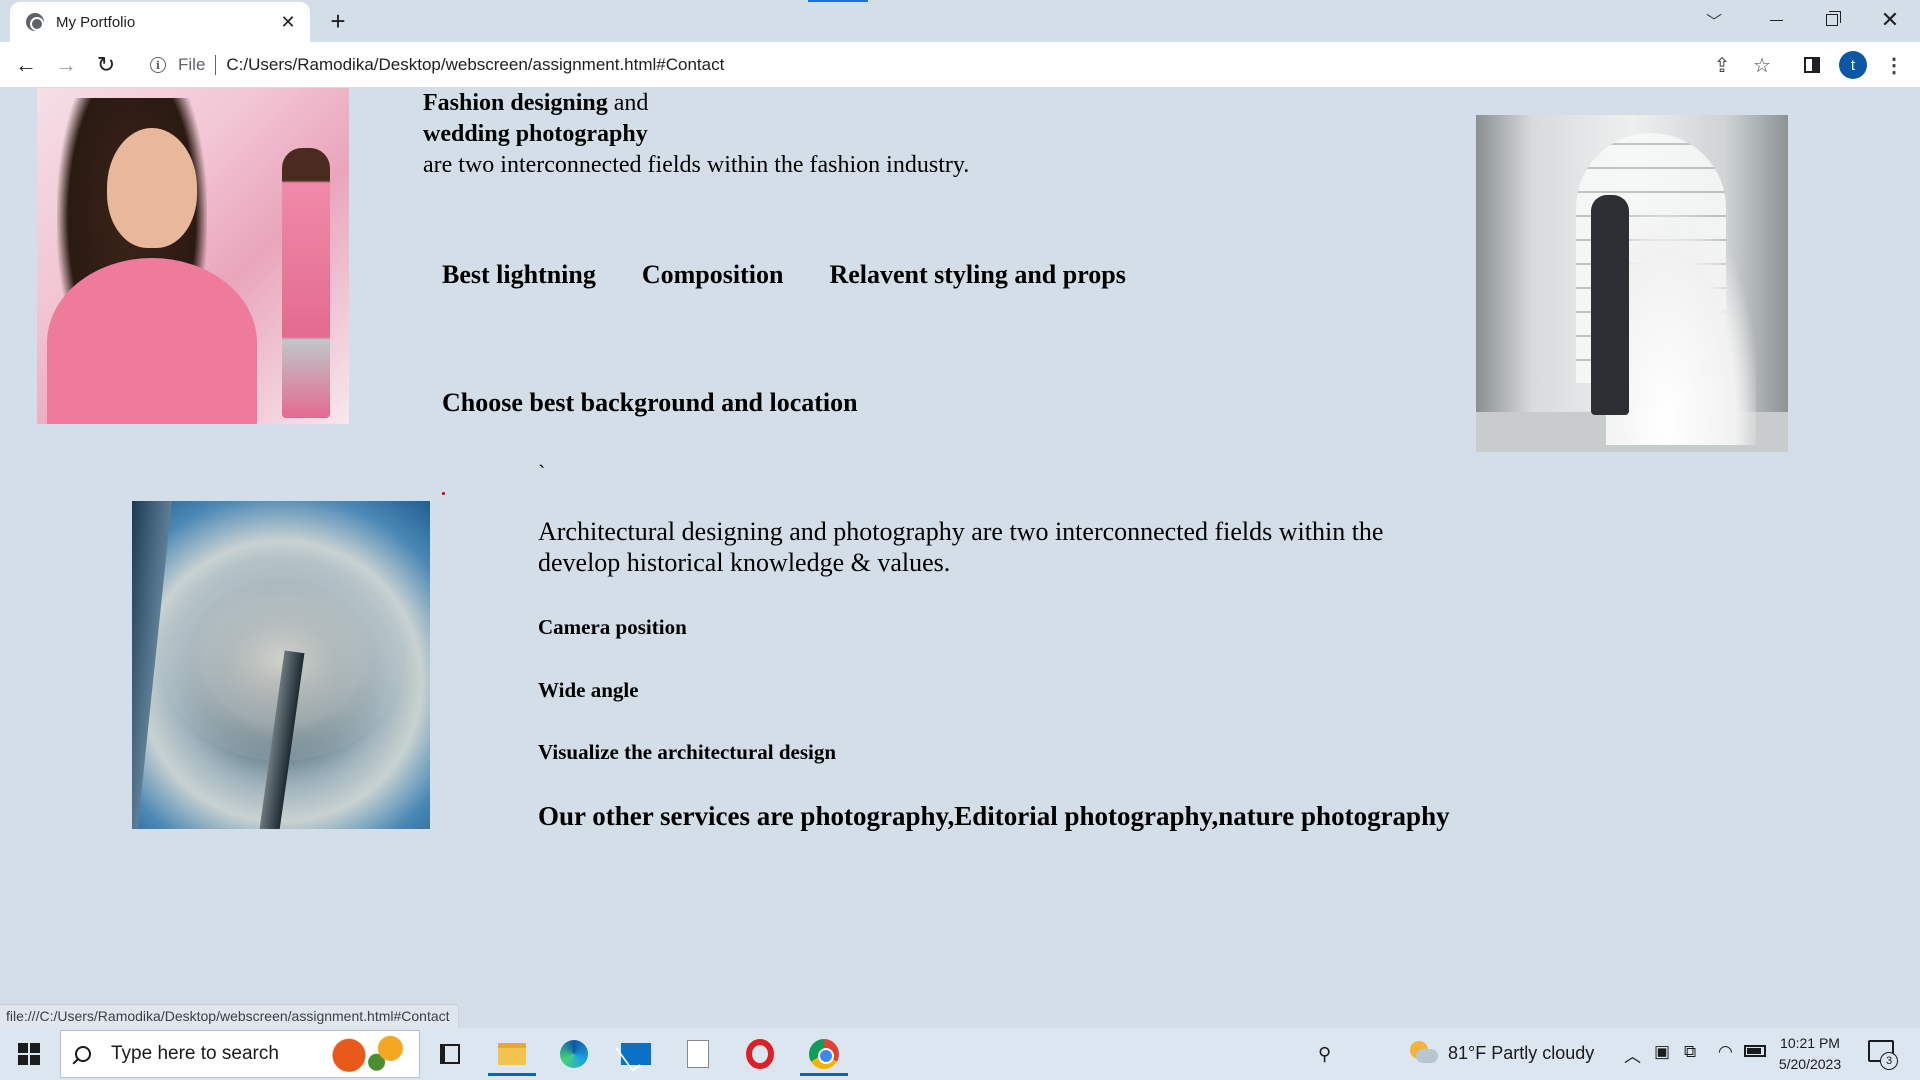 The width and height of the screenshot is (1920, 1080). I want to click on meet-now-icon: ▣, so click(1662, 1052).